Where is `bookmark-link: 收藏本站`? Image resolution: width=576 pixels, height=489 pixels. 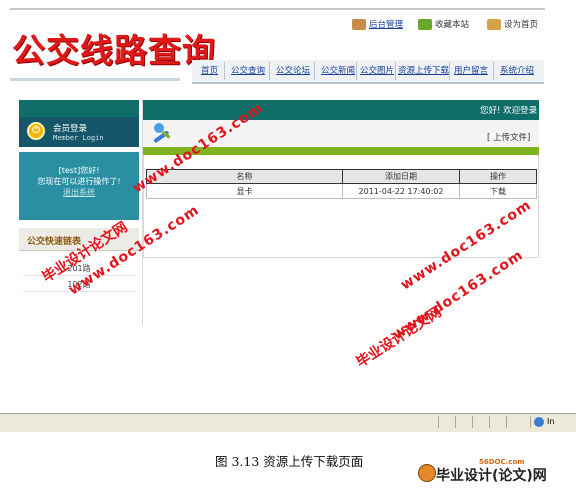 bookmark-link: 收藏本站 is located at coordinates (443, 24).